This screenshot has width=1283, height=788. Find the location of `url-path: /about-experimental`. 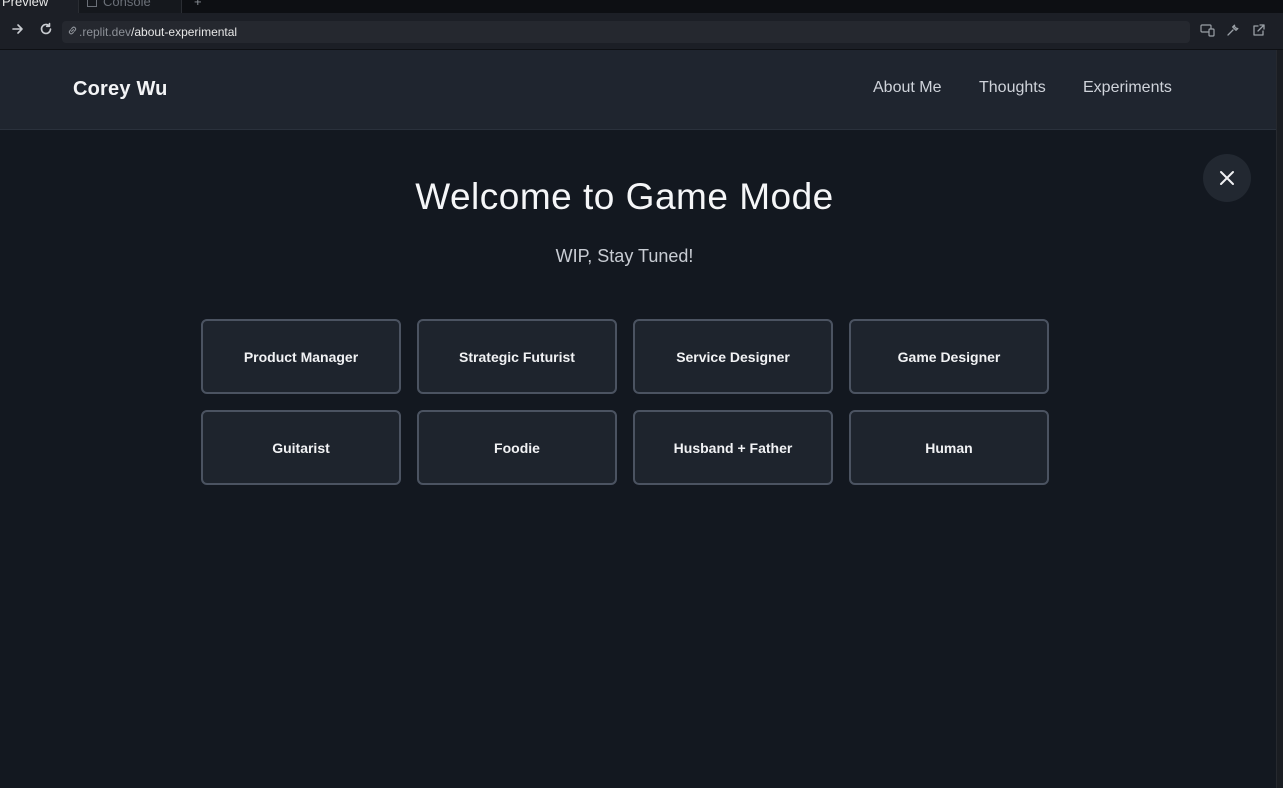

url-path: /about-experimental is located at coordinates (184, 32).